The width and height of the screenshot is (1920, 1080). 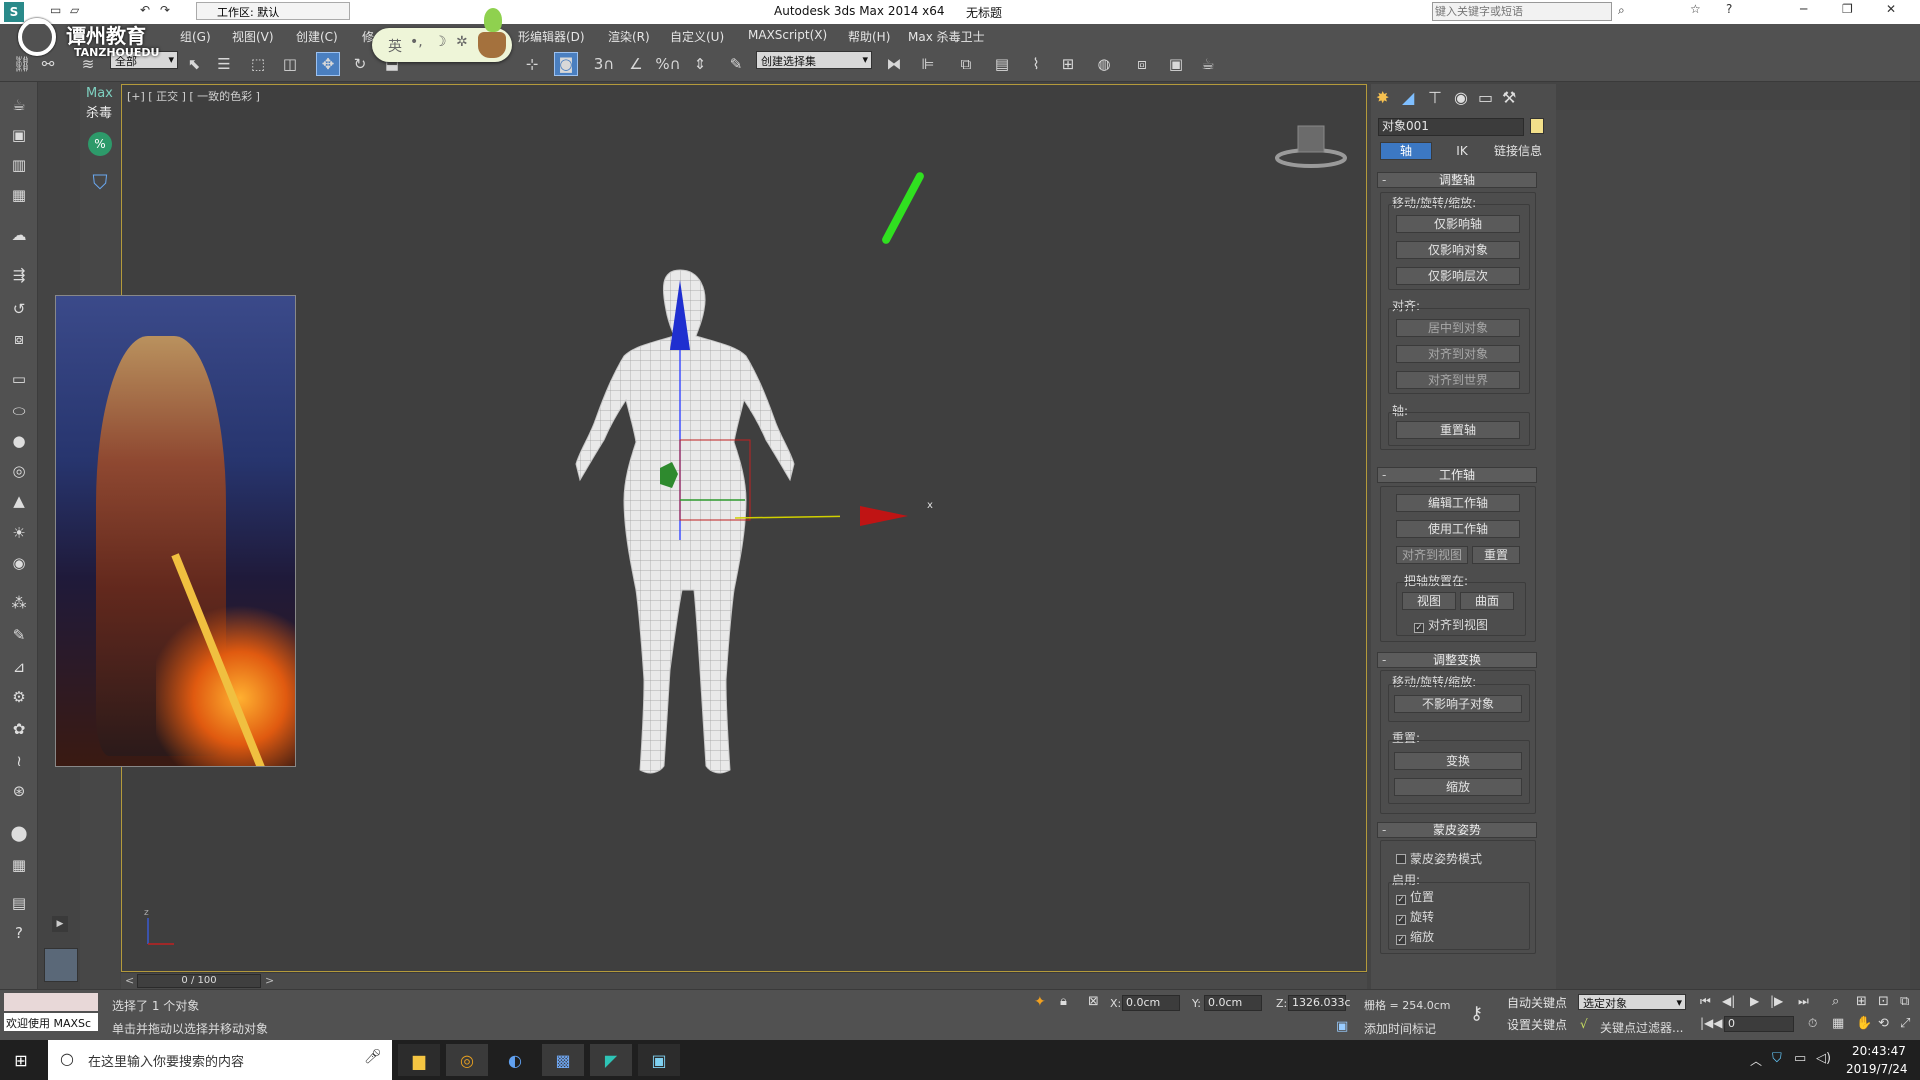 What do you see at coordinates (515, 1060) in the screenshot?
I see `chat-app-icon: ◐` at bounding box center [515, 1060].